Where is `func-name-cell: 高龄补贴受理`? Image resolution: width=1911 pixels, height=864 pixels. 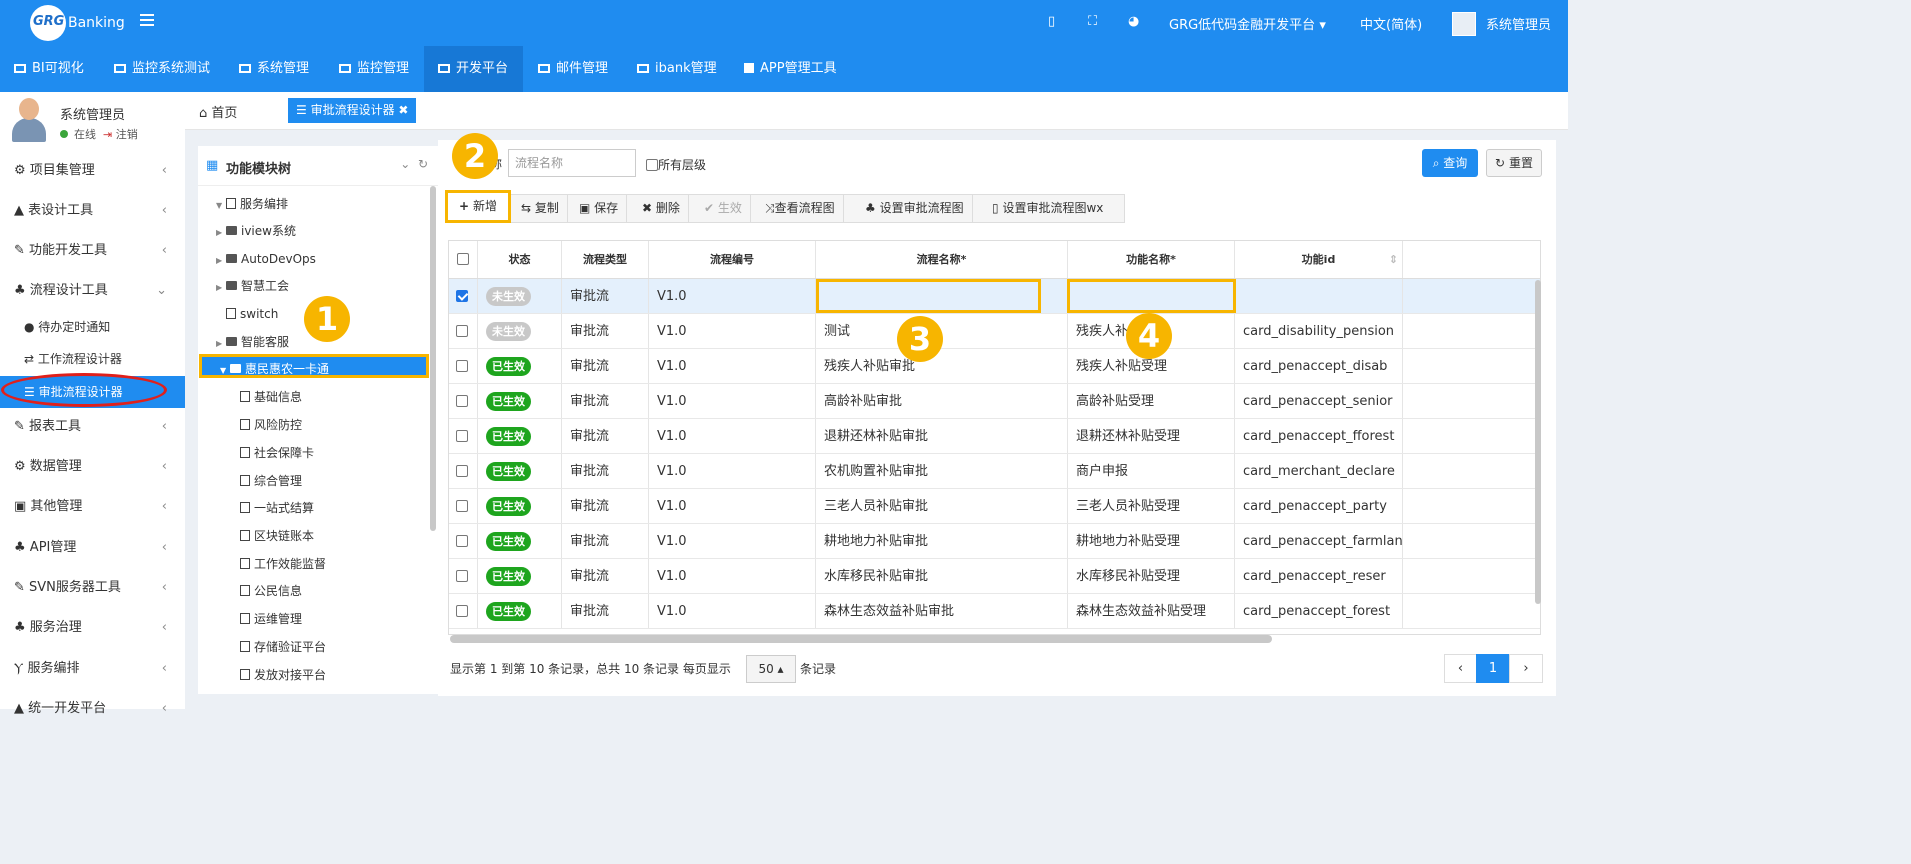 func-name-cell: 高龄补贴受理 is located at coordinates (1151, 401).